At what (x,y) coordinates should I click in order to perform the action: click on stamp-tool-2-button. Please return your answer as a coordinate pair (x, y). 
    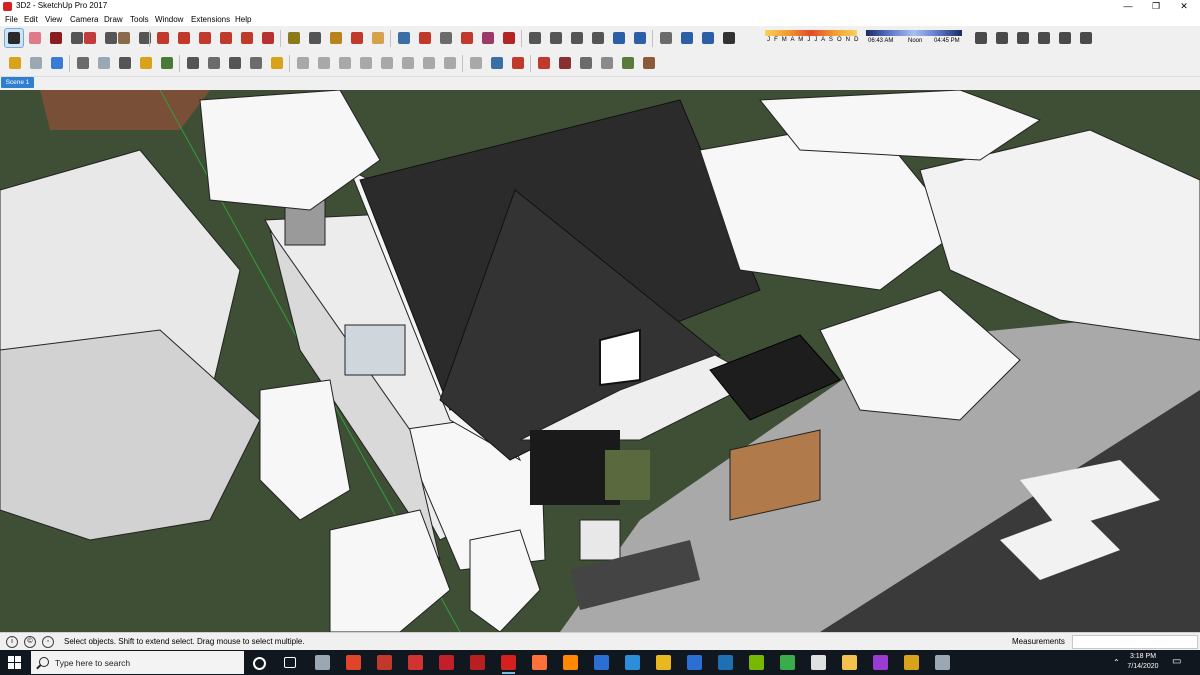
    Looking at the image, I should click on (586, 63).